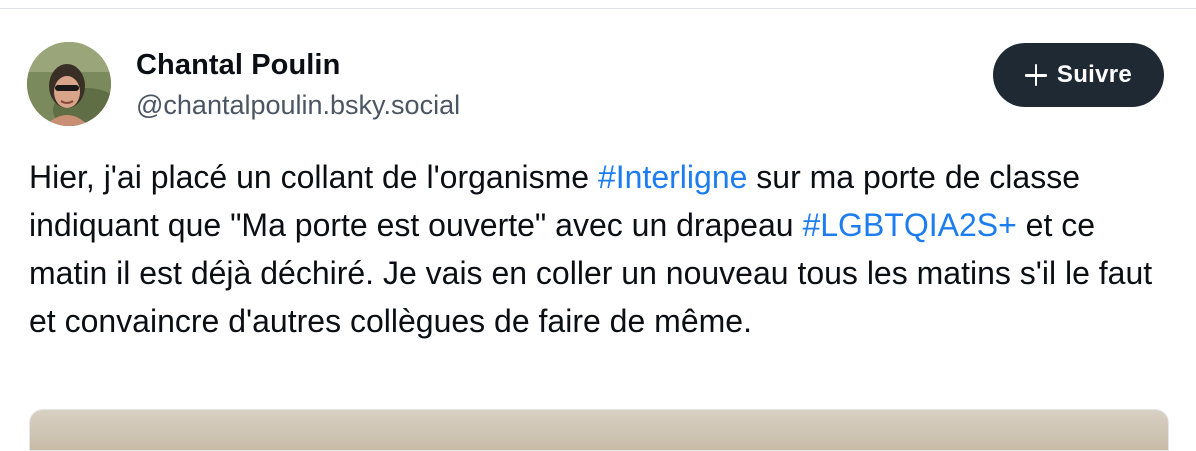 The image size is (1196, 451). I want to click on user-photo-icon, so click(69, 84).